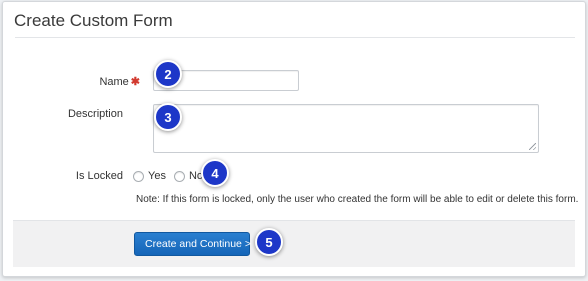  What do you see at coordinates (99, 176) in the screenshot?
I see `is-locked-label: Is Locked` at bounding box center [99, 176].